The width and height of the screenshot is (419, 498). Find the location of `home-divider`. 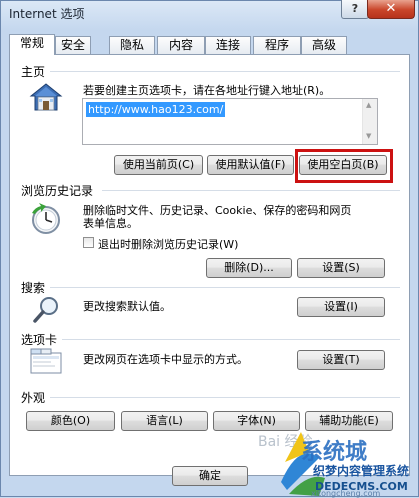

home-divider is located at coordinates (225, 71).